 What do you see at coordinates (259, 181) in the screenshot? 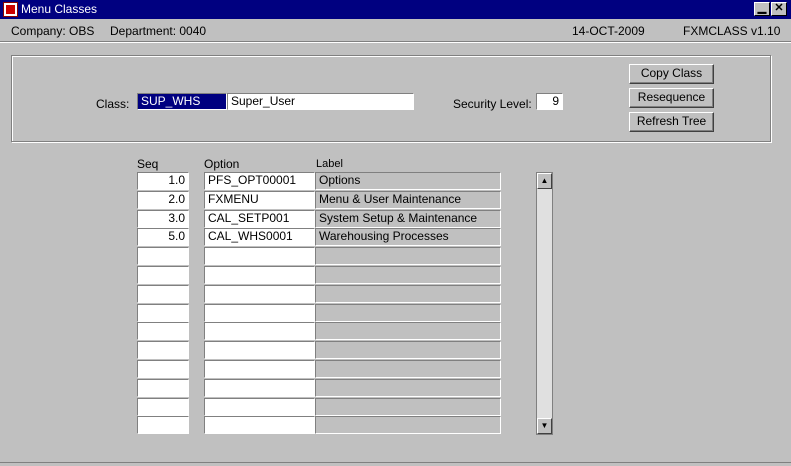
I see `option-cell: PFS_OPT00001` at bounding box center [259, 181].